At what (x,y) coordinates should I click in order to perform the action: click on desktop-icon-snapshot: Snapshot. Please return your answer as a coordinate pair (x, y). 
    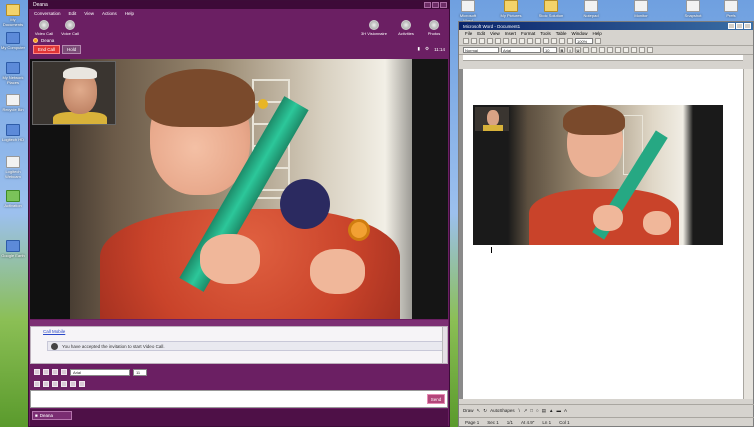
    Looking at the image, I should click on (693, 9).